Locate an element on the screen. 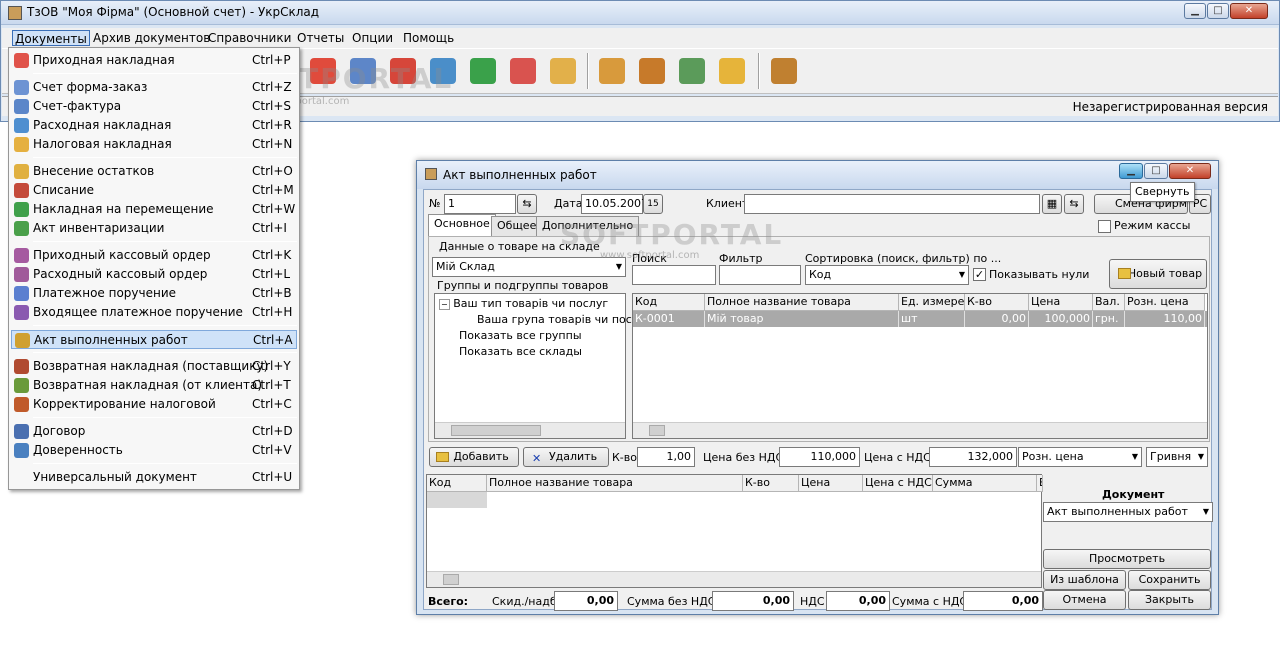 This screenshot has width=1280, height=659. clients-icon is located at coordinates (612, 71).